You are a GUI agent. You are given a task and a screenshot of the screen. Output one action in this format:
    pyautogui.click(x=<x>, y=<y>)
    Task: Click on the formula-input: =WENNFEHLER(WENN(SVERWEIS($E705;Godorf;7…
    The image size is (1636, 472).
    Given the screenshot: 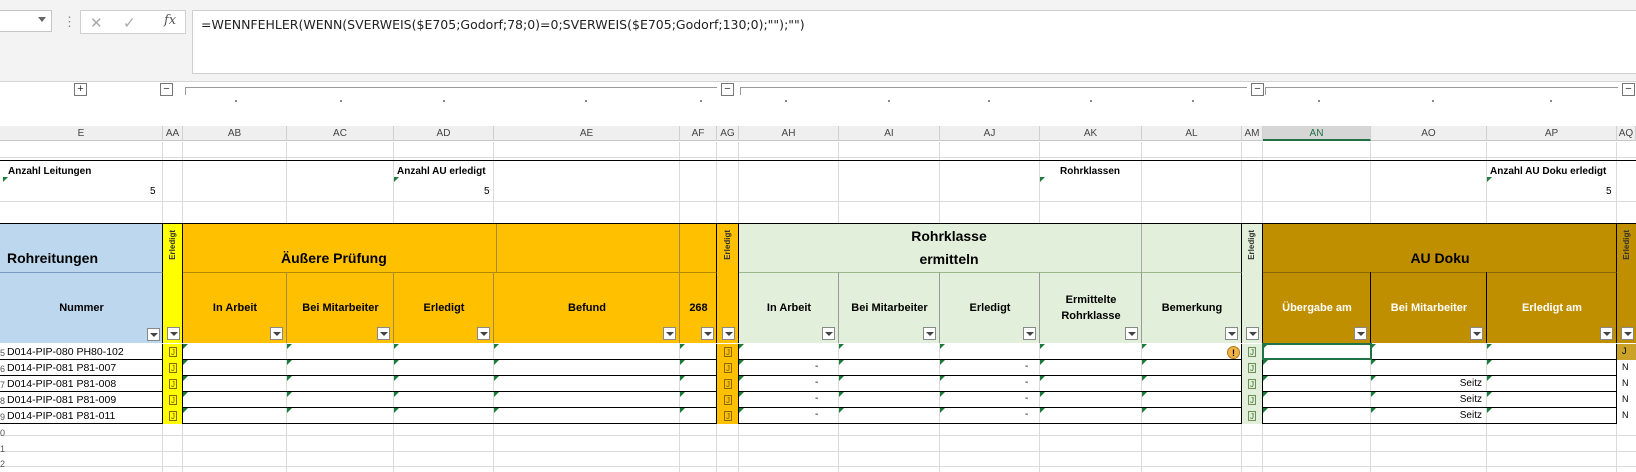 What is the action you would take?
    pyautogui.click(x=914, y=42)
    